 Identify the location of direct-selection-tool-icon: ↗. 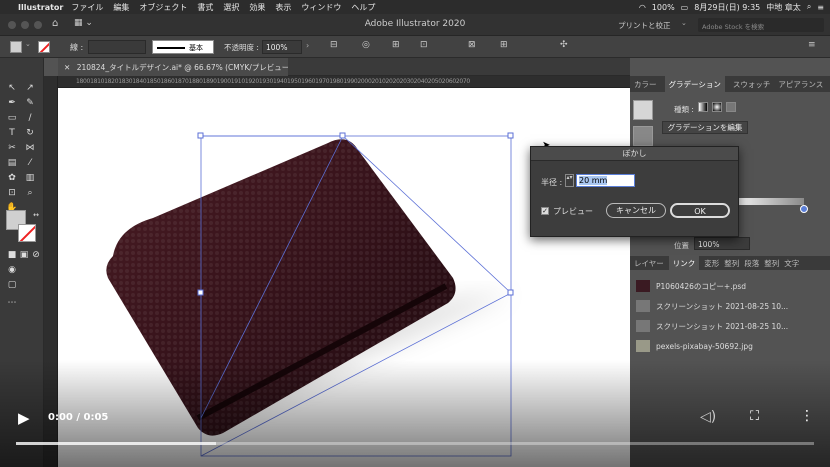
(30, 88).